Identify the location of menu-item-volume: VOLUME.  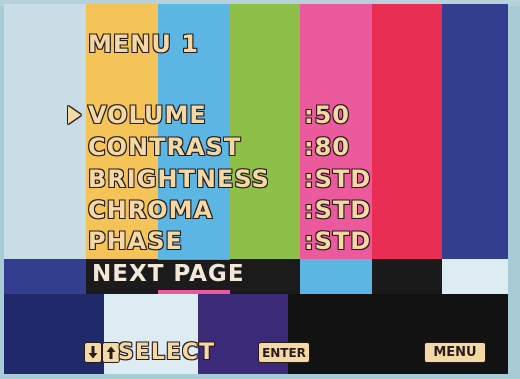
(147, 115).